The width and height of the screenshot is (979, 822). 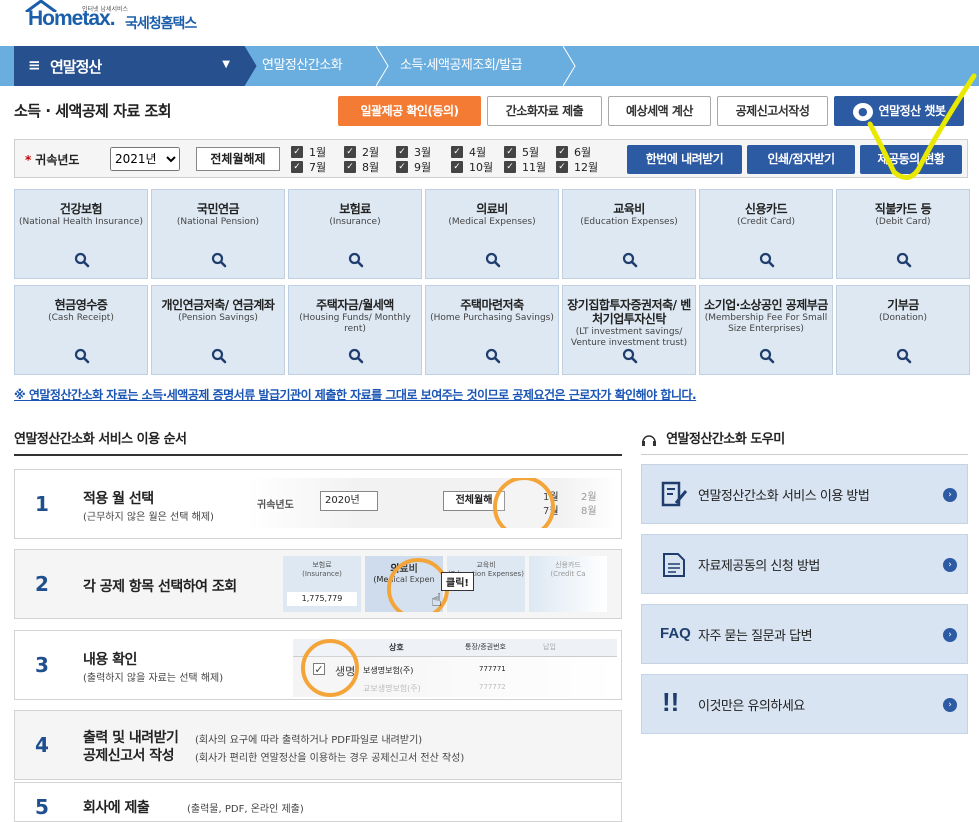 What do you see at coordinates (413, 152) in the screenshot?
I see `month-checkbox-3: ✓ 3월` at bounding box center [413, 152].